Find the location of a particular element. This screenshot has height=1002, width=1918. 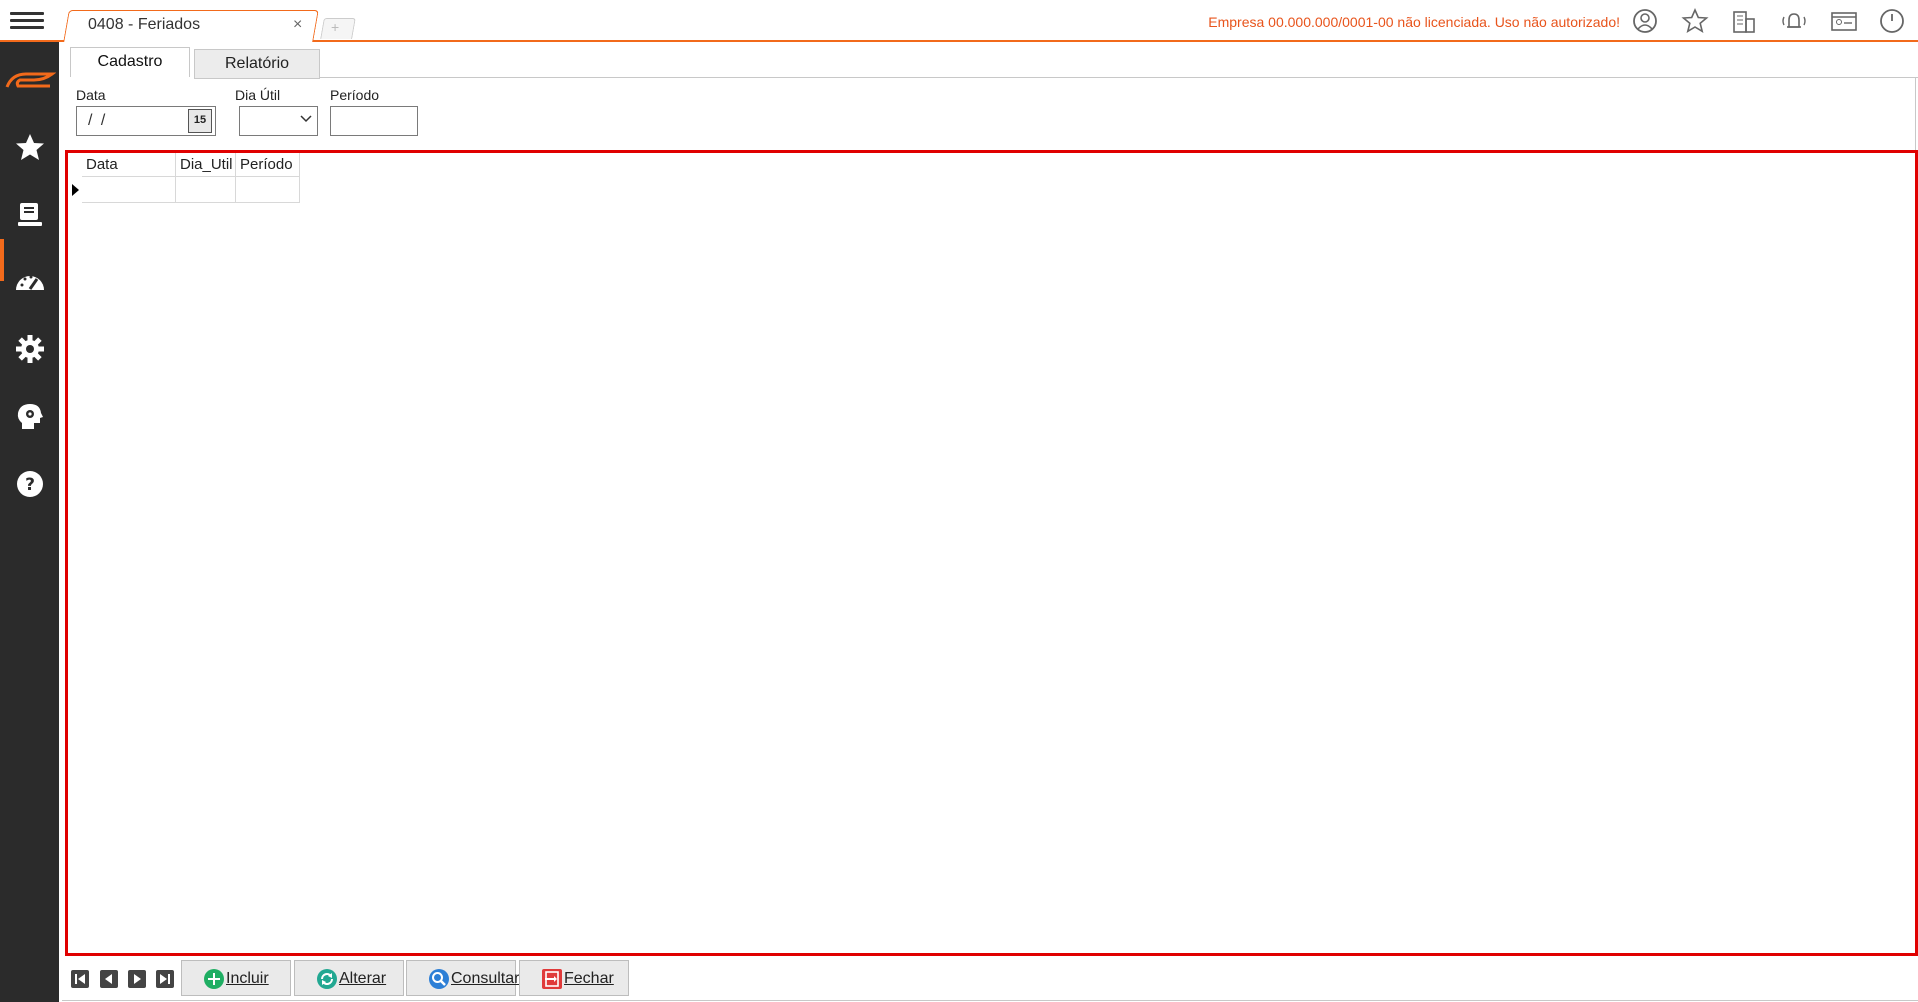

registry-icon is located at coordinates (30, 214).